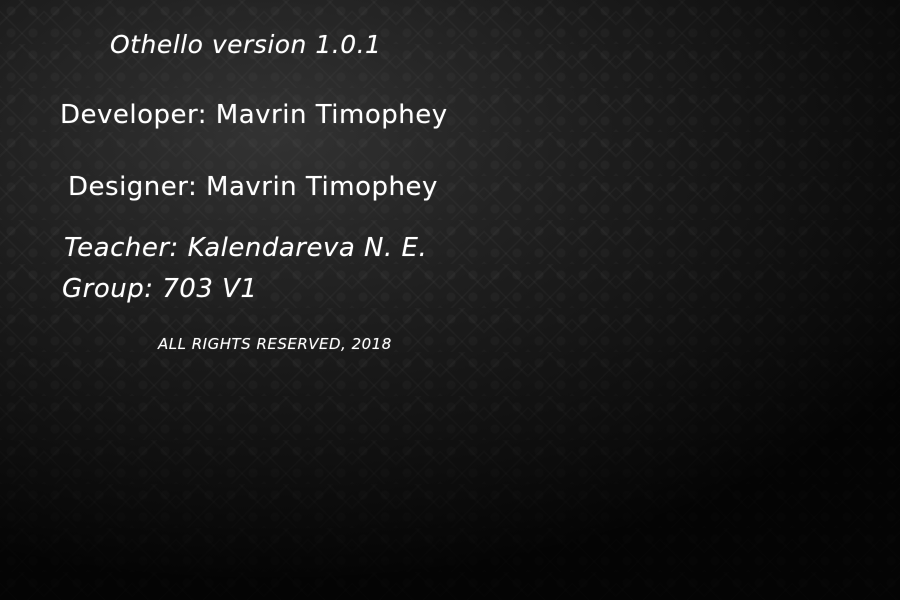  Describe the element at coordinates (246, 248) in the screenshot. I see `teacher-credit: Teacher: Kalendareva N. E.` at that location.